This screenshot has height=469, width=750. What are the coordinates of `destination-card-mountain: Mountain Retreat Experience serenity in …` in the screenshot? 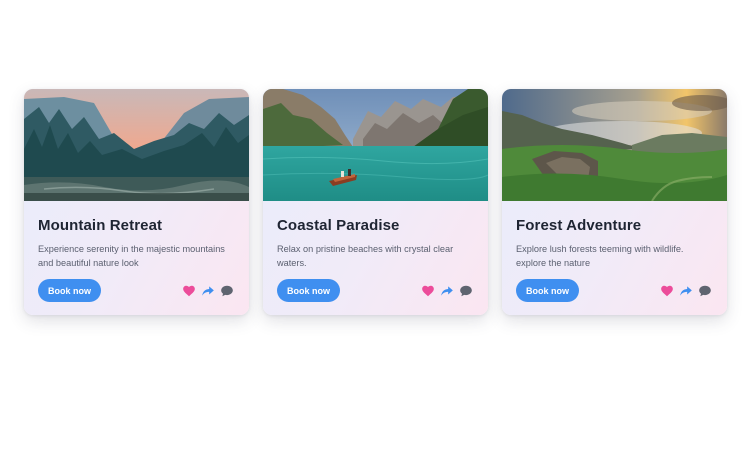 It's located at (136, 202).